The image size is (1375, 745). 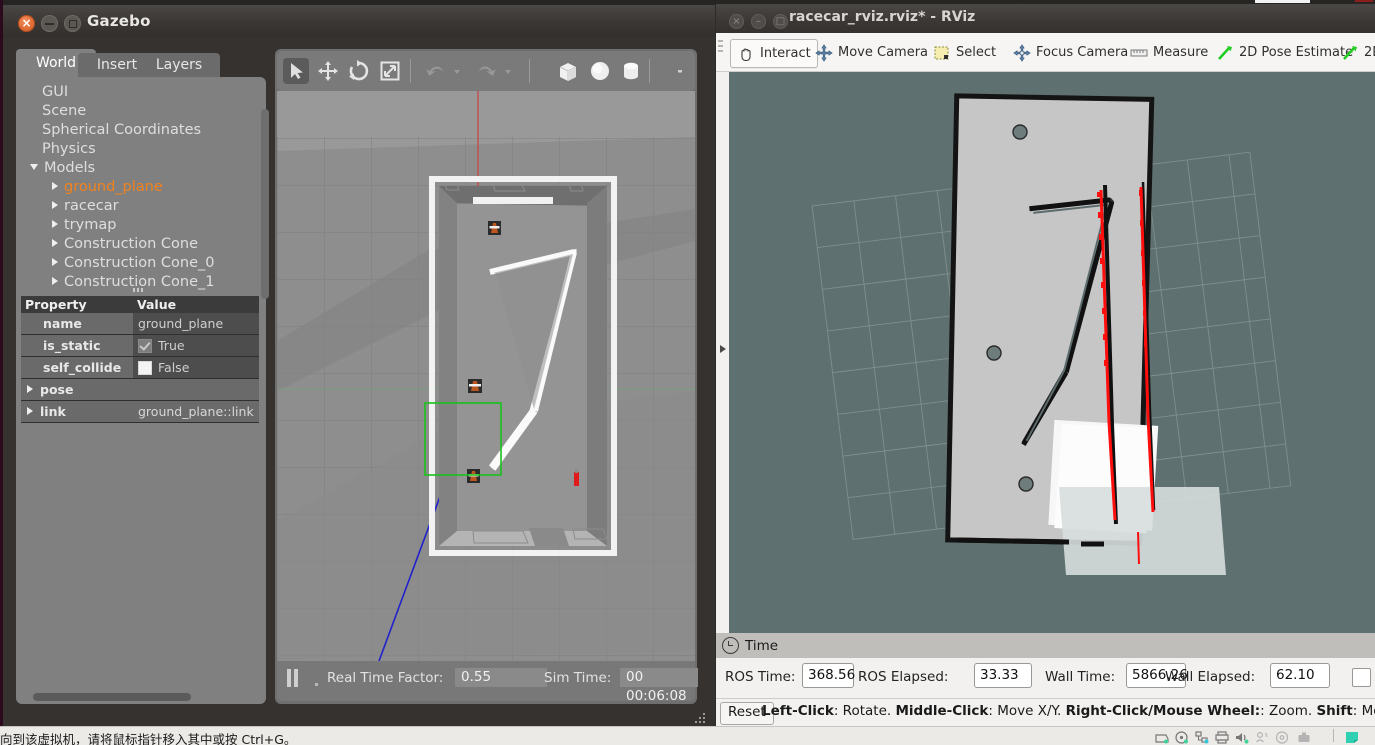 What do you see at coordinates (1296, 52) in the screenshot?
I see `rviz-tool-label: 2D Pose Estimate` at bounding box center [1296, 52].